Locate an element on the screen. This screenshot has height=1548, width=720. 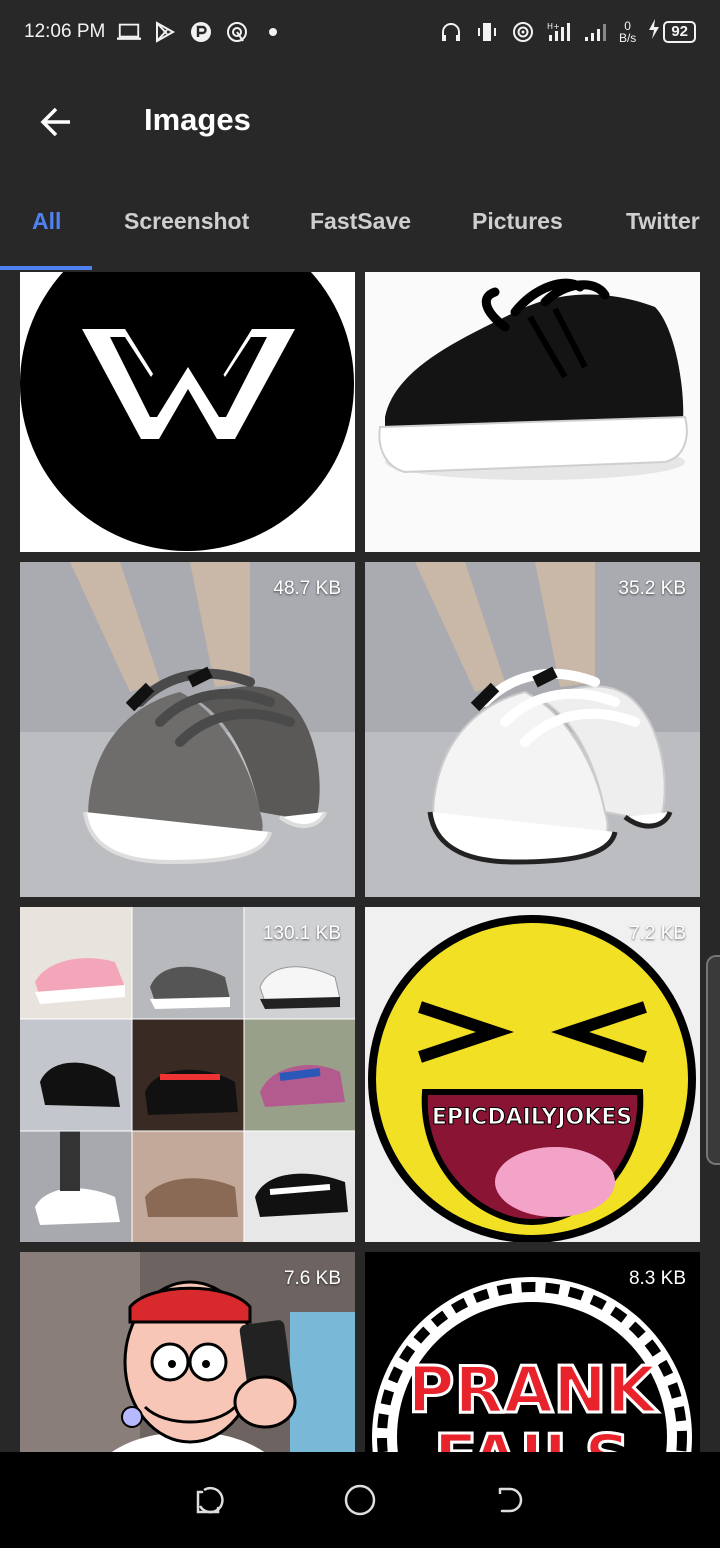
recents-button is located at coordinates (210, 1500).